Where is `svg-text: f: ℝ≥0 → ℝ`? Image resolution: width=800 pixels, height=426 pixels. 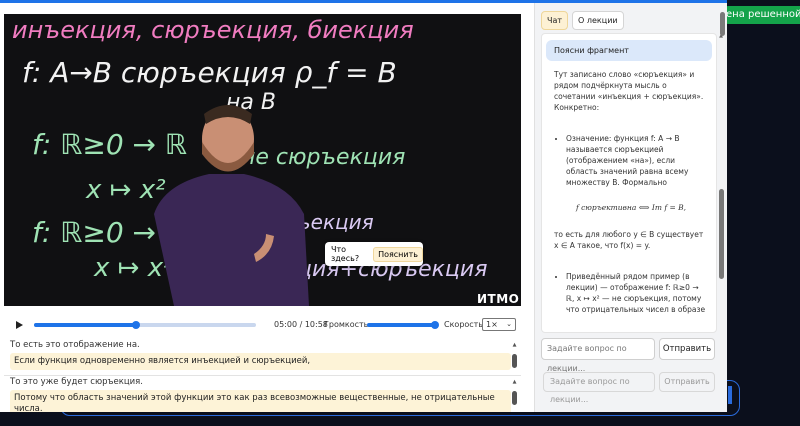
svg-text: f: ℝ≥0 → ℝ is located at coordinates (109, 144).